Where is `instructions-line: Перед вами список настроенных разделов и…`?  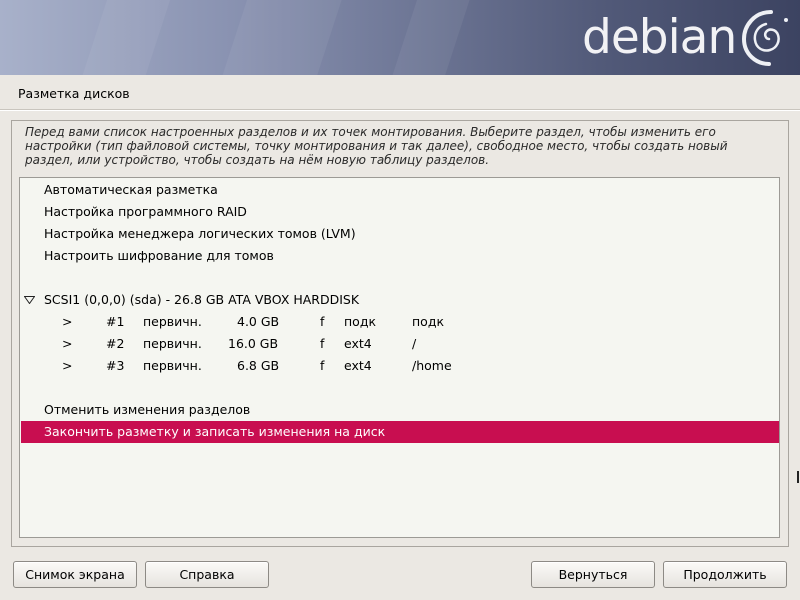
instructions-line: Перед вами список настроенных разделов и… is located at coordinates (370, 132).